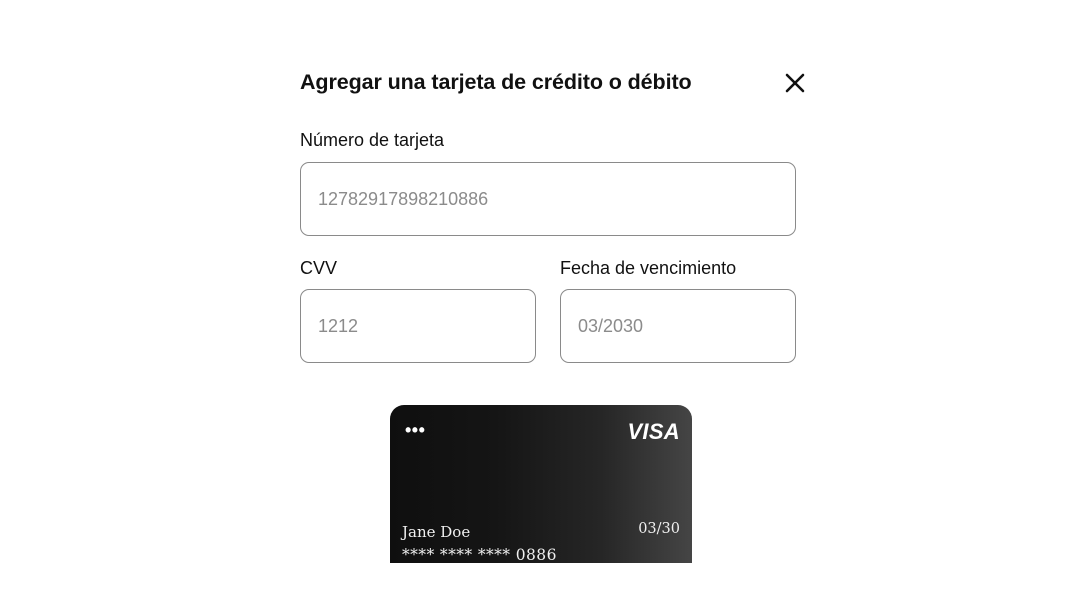 This screenshot has width=1080, height=600. What do you see at coordinates (479, 554) in the screenshot?
I see `card-masked-number: **** **** **** 0886` at bounding box center [479, 554].